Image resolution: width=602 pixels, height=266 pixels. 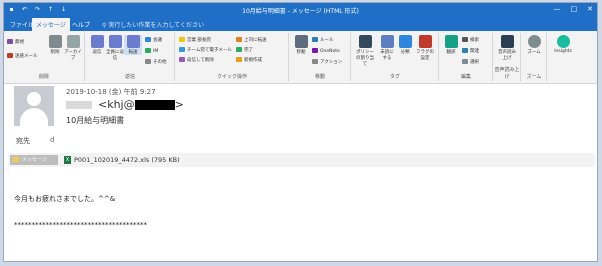 I want to click on zoom-group: ズーム ズーム, so click(x=534, y=57).